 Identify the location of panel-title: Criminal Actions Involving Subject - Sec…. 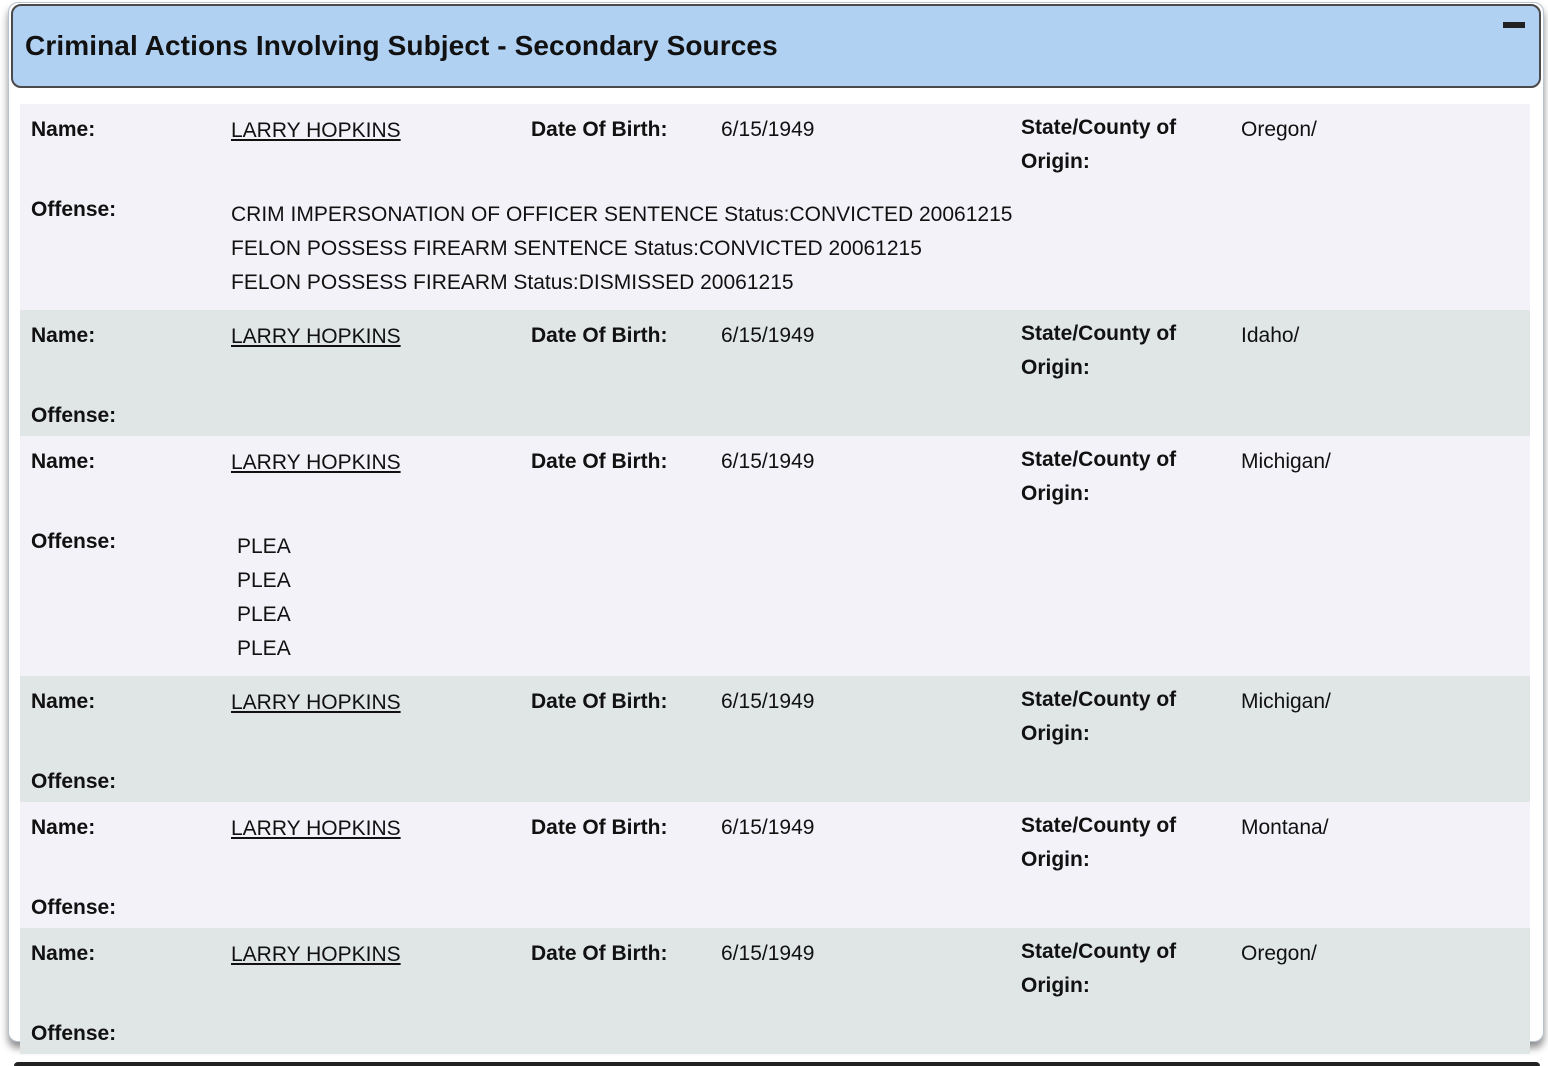
(401, 45).